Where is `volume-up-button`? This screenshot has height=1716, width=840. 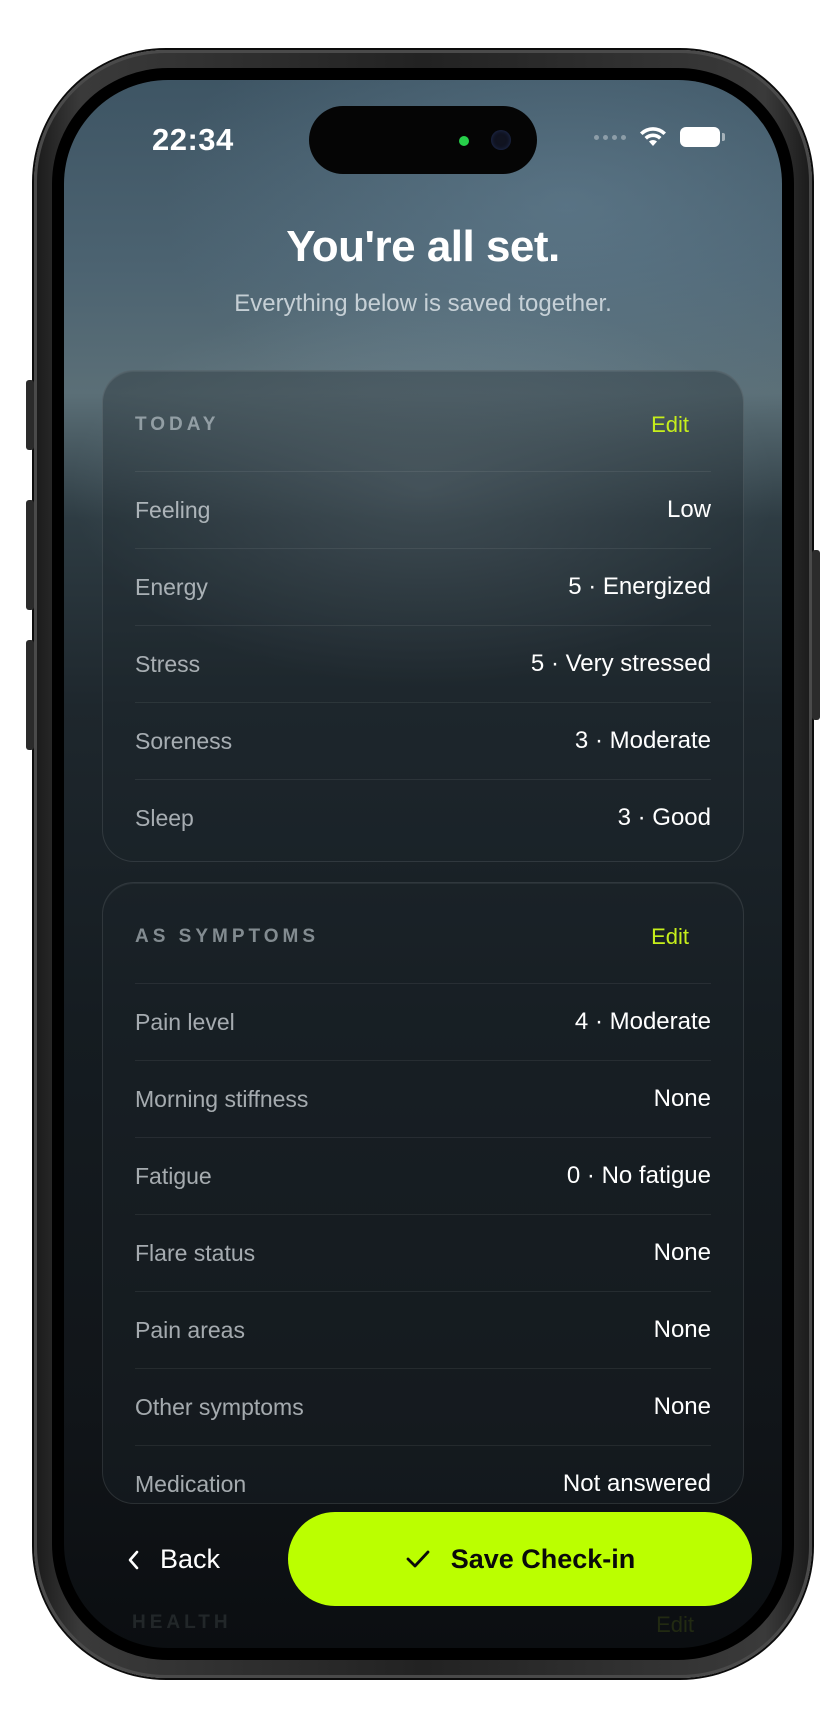
volume-up-button is located at coordinates (30, 555).